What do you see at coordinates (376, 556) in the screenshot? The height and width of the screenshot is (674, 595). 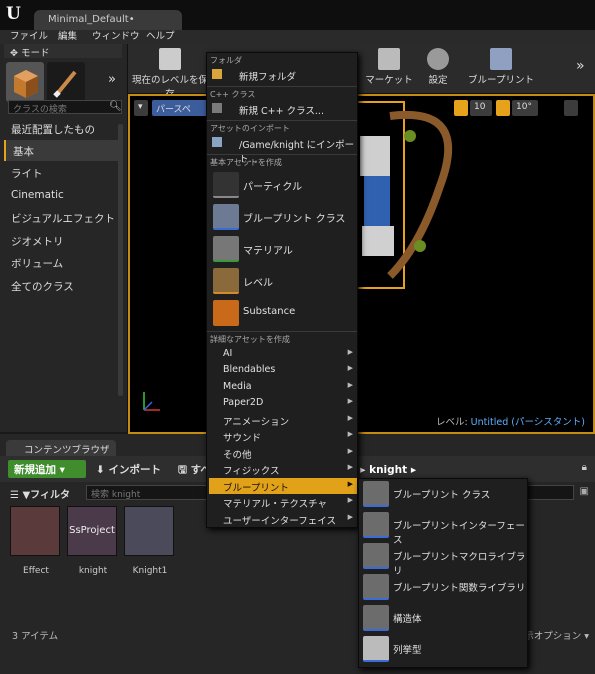 I see `macro-library-icon` at bounding box center [376, 556].